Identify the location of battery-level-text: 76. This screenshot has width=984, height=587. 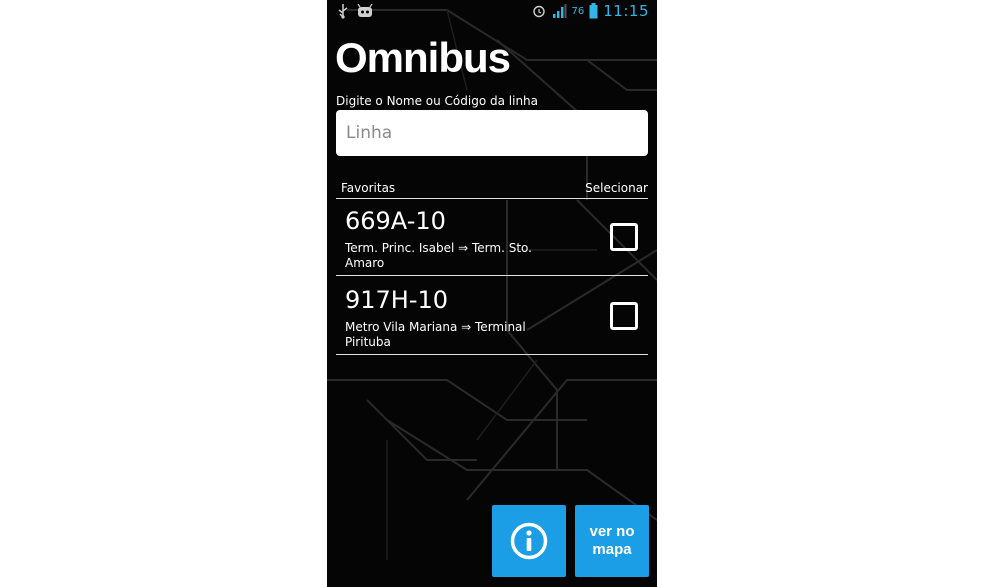
(578, 11).